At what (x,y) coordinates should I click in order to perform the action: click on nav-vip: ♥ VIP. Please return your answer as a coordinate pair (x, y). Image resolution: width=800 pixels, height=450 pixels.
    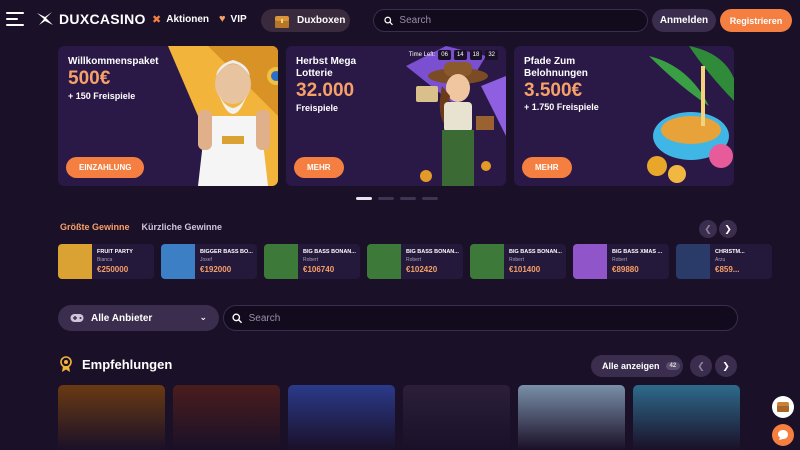
    Looking at the image, I should click on (233, 19).